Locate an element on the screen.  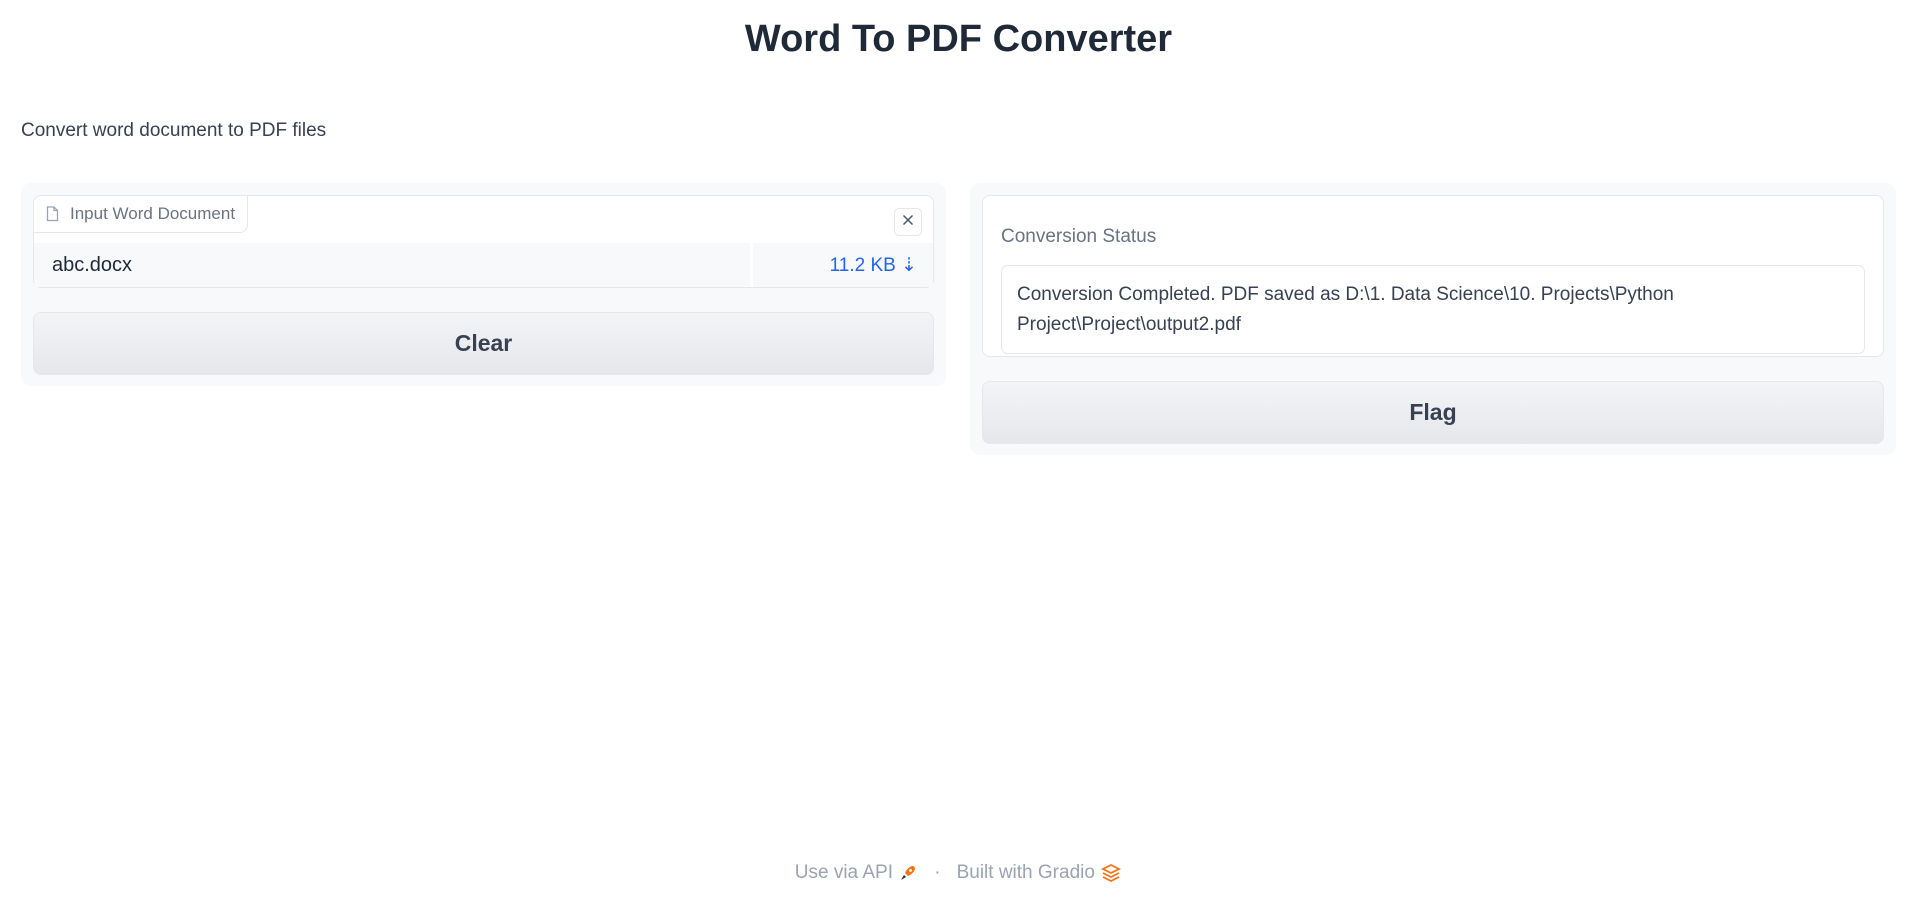
clear-file-button is located at coordinates (908, 222).